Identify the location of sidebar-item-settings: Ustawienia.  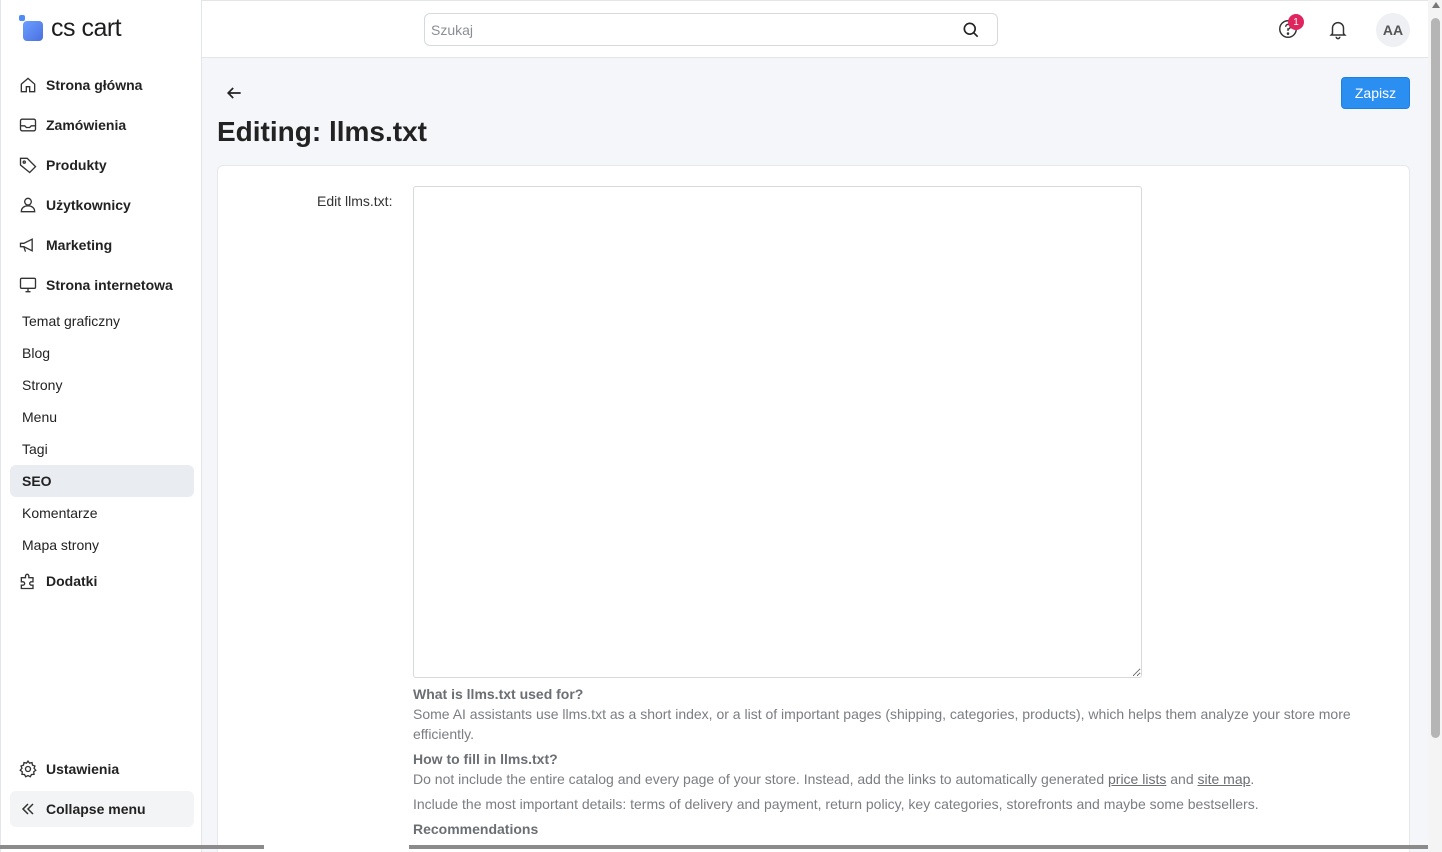
(102, 769).